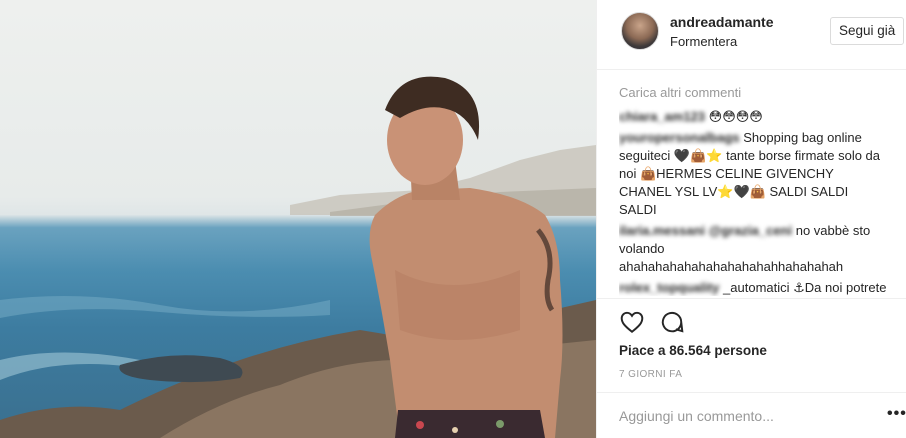 This screenshot has height=438, width=906. What do you see at coordinates (669, 287) in the screenshot?
I see `comment-username: rolex_topquality` at bounding box center [669, 287].